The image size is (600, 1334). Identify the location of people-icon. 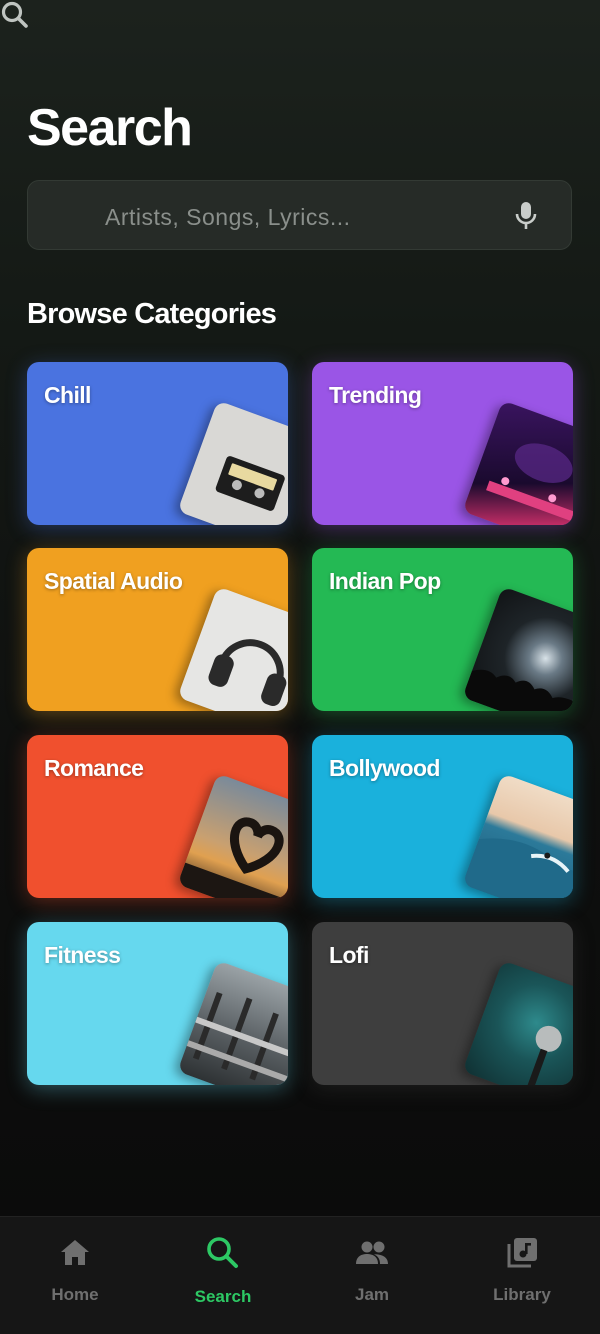
(372, 1252).